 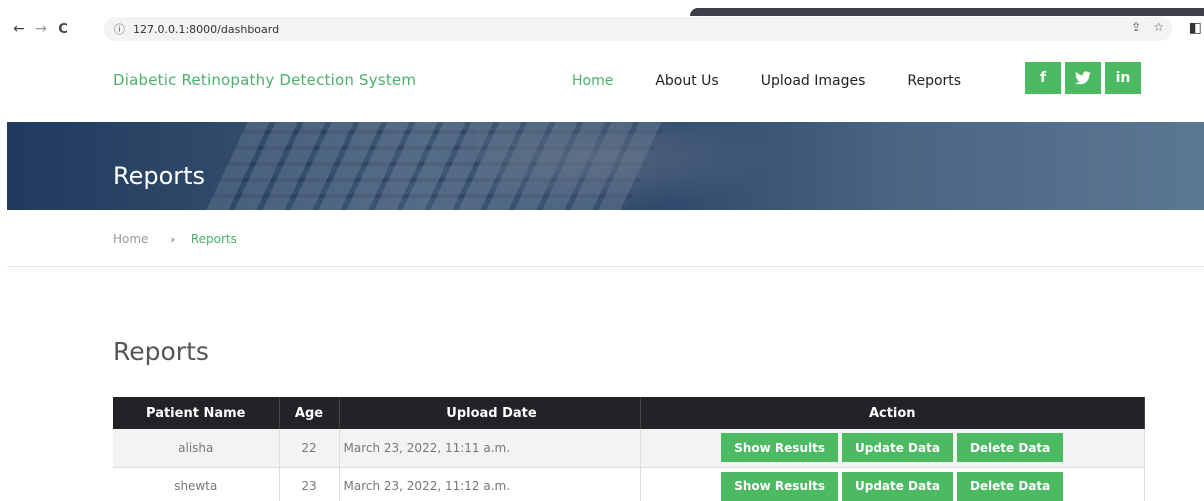 What do you see at coordinates (309, 484) in the screenshot?
I see `cell-age: 23` at bounding box center [309, 484].